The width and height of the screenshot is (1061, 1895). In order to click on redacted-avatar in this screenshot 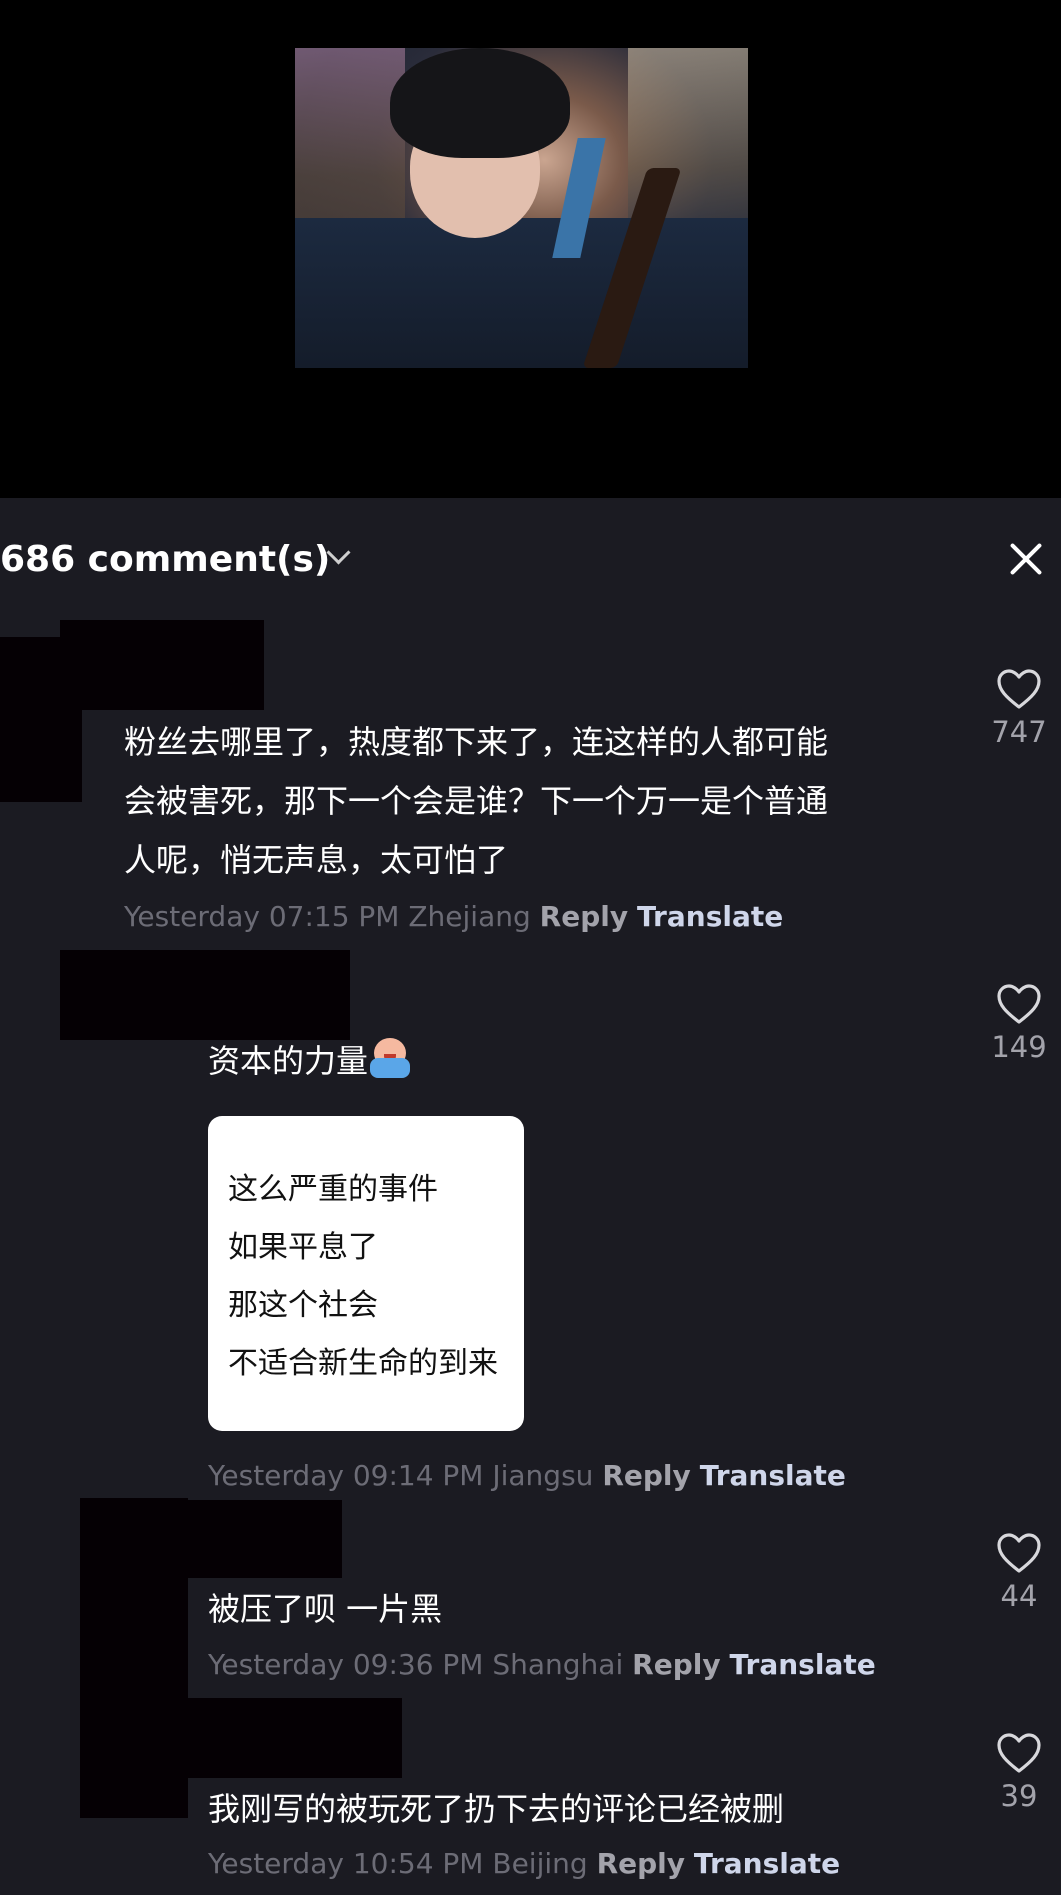, I will do `click(134, 1658)`.